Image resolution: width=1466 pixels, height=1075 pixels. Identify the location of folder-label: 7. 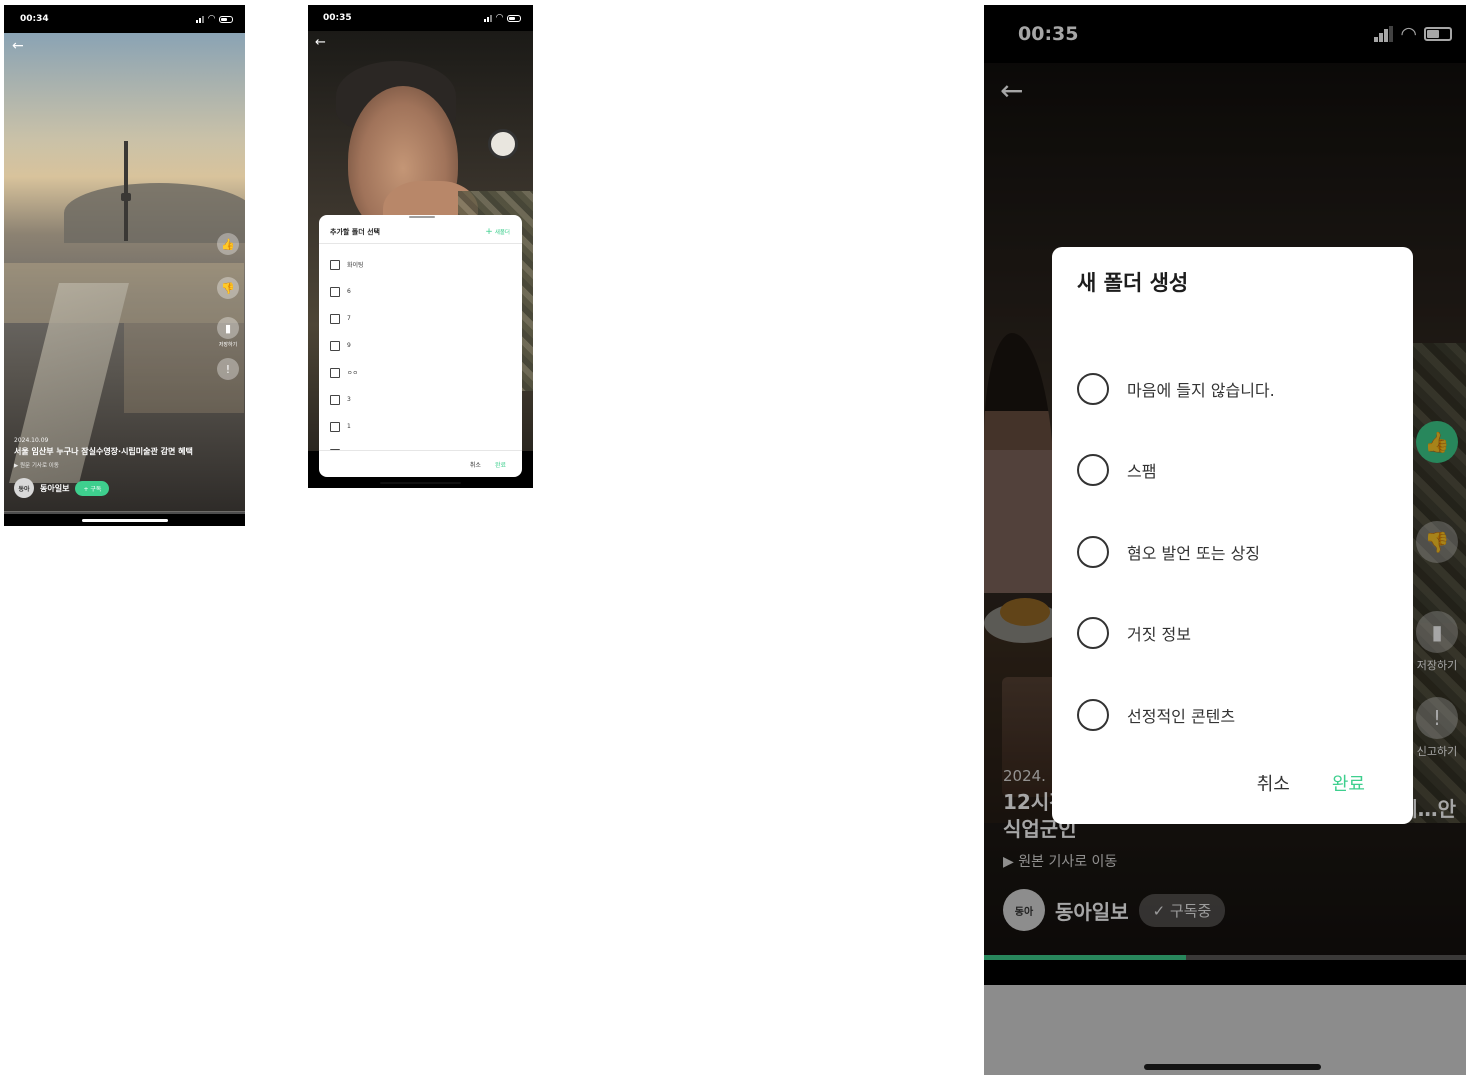
(349, 318).